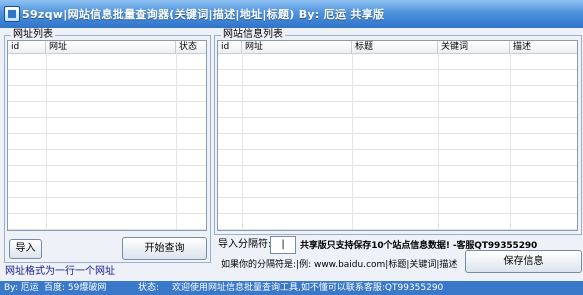  I want to click on separator-example: 如果你的分隔符是:|例: www.baidu.com|标题|关键词|描述, so click(339, 265).